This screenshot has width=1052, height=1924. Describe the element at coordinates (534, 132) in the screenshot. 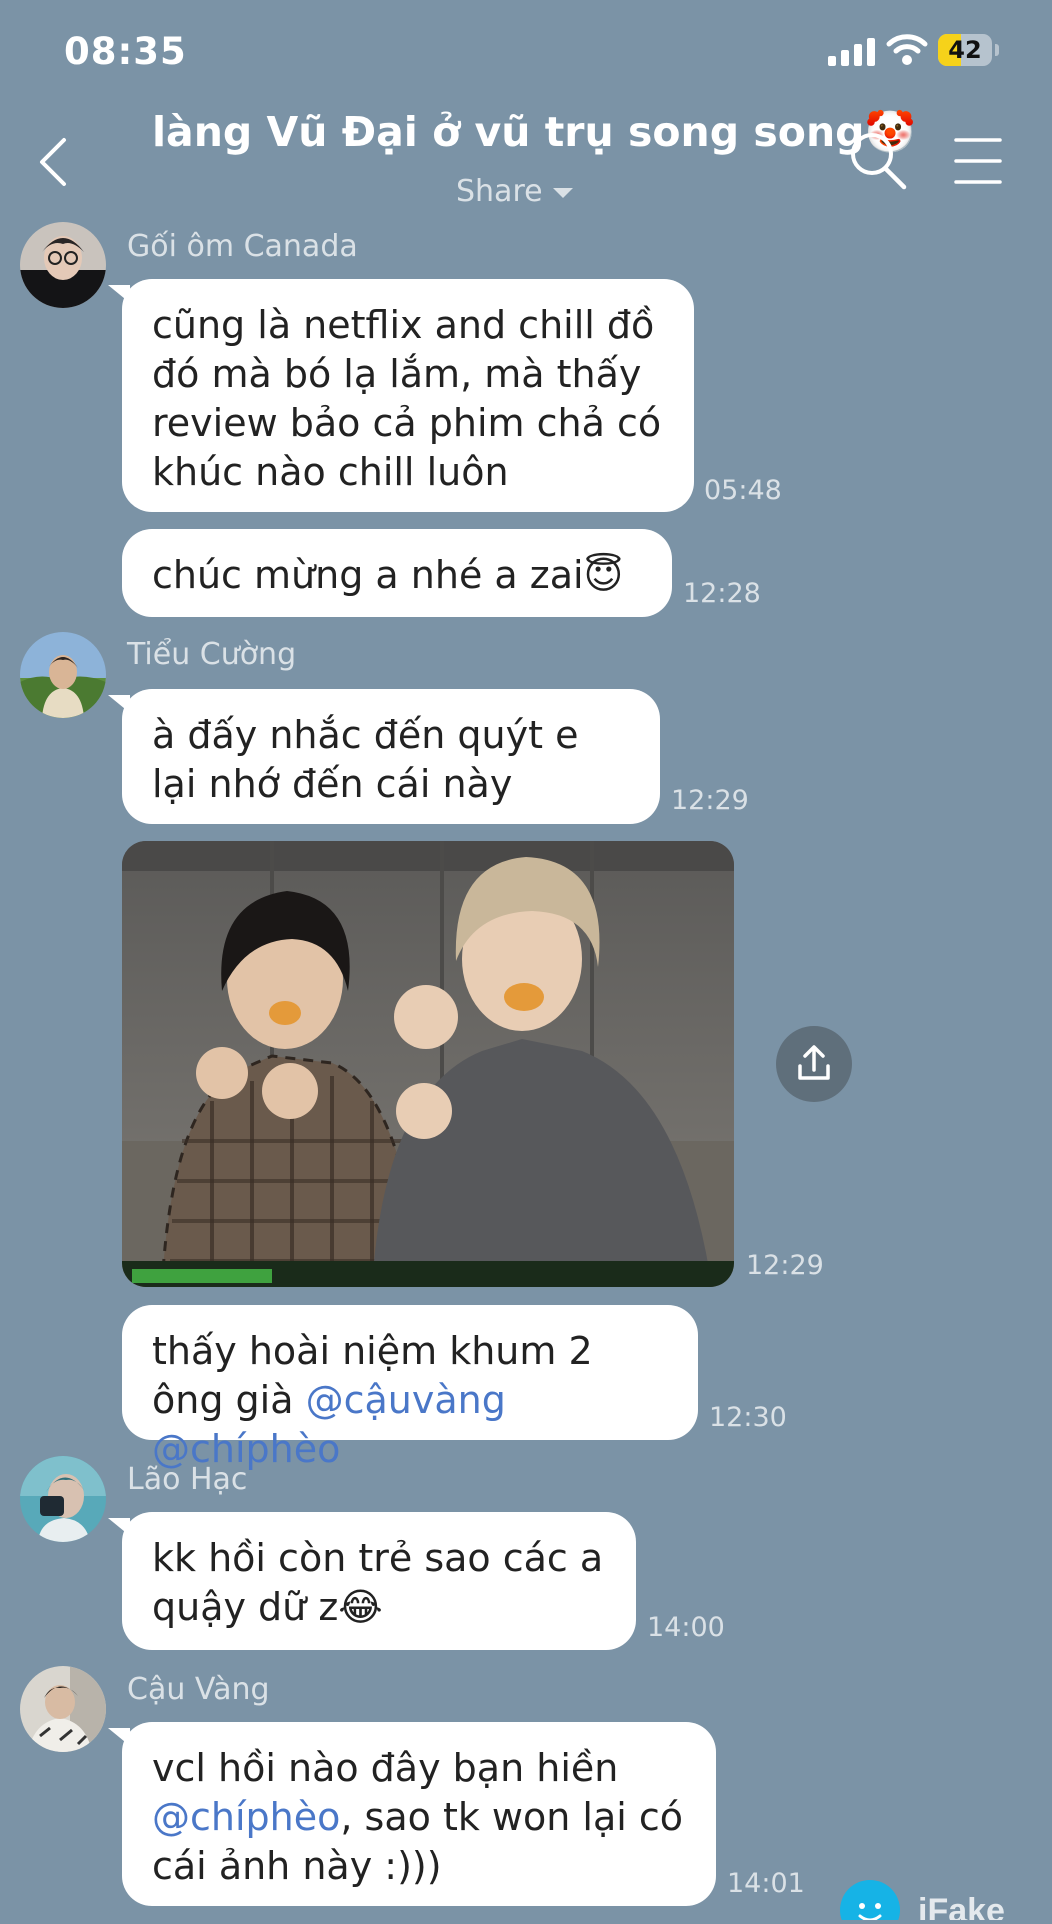

I see `chat-title: làng Vũ Đại ở vũ trụ song song🤡` at that location.